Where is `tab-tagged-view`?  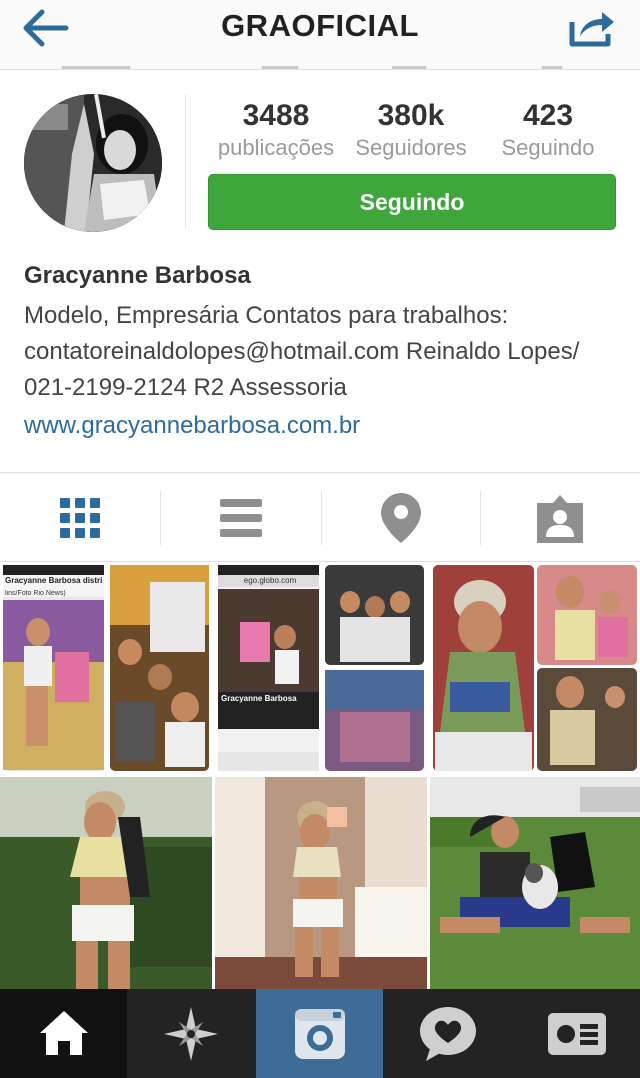 tab-tagged-view is located at coordinates (560, 518).